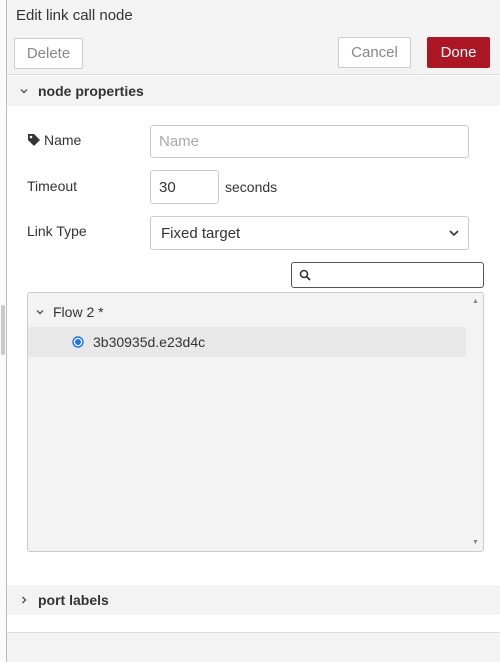 The image size is (500, 662). Describe the element at coordinates (73, 600) in the screenshot. I see `section-label: port labels` at that location.